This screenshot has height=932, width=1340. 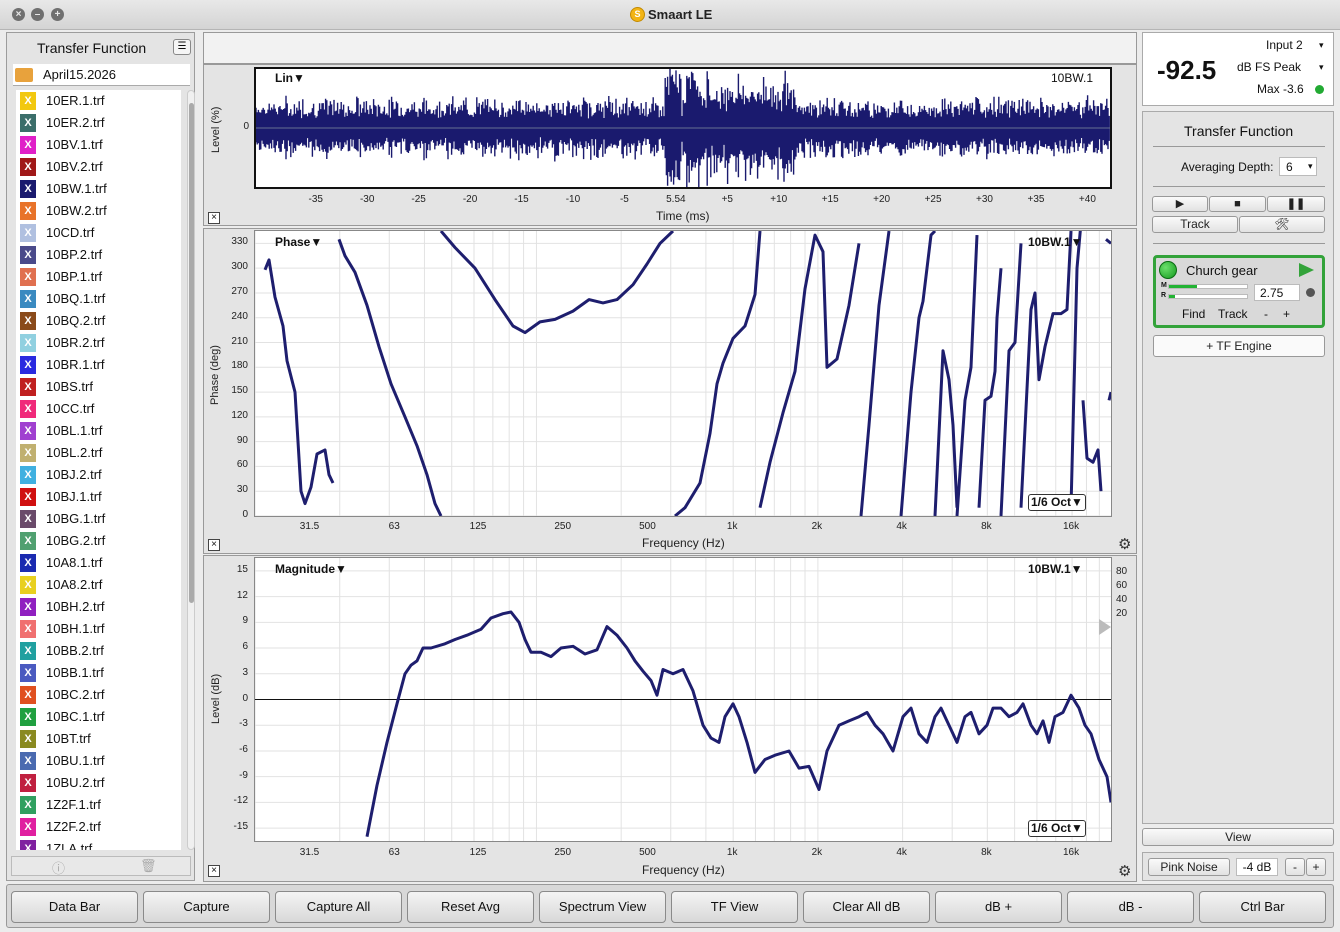 What do you see at coordinates (1195, 224) in the screenshot?
I see `track-button: Track` at bounding box center [1195, 224].